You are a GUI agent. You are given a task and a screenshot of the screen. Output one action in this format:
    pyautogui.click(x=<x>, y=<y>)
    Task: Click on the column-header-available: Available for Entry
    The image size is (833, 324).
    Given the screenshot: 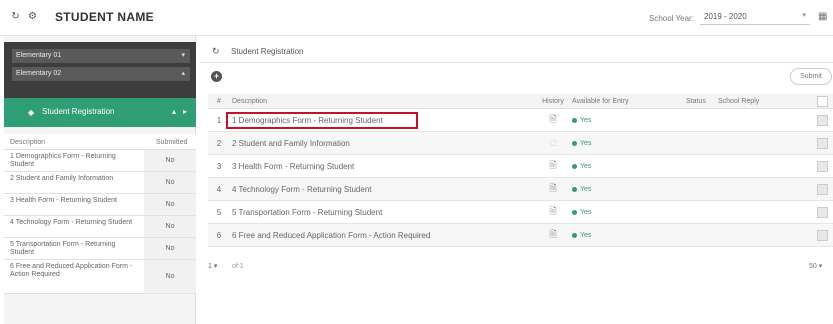 What is the action you would take?
    pyautogui.click(x=617, y=101)
    